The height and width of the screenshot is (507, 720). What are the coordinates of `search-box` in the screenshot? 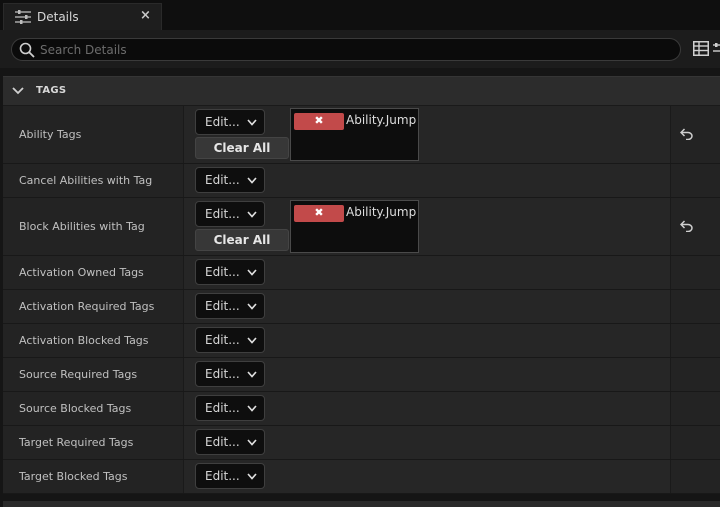 It's located at (346, 49).